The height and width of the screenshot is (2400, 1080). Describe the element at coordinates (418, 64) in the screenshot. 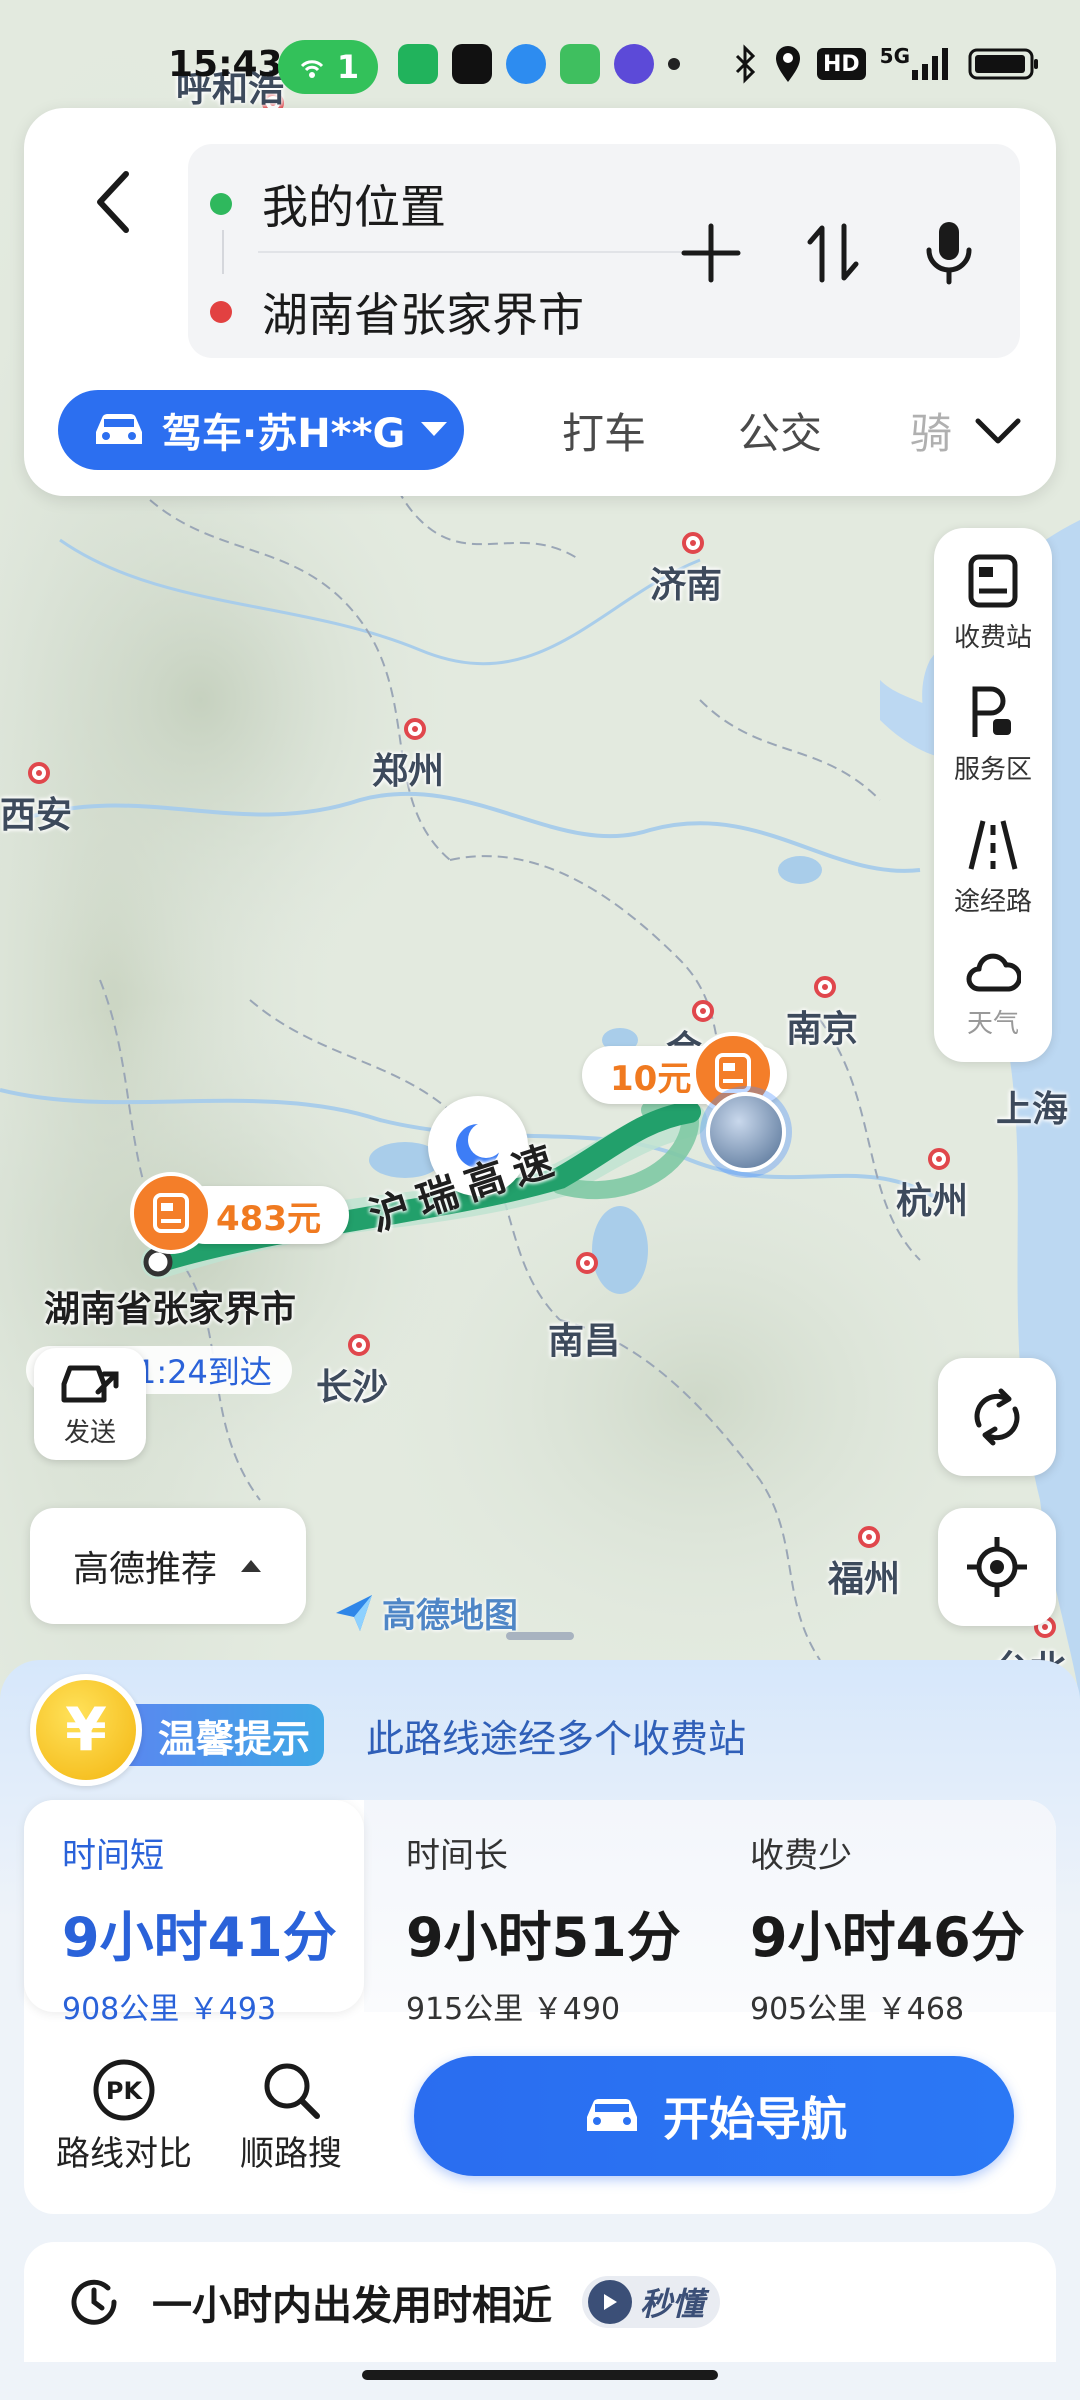

I see `chat-app-icon` at that location.